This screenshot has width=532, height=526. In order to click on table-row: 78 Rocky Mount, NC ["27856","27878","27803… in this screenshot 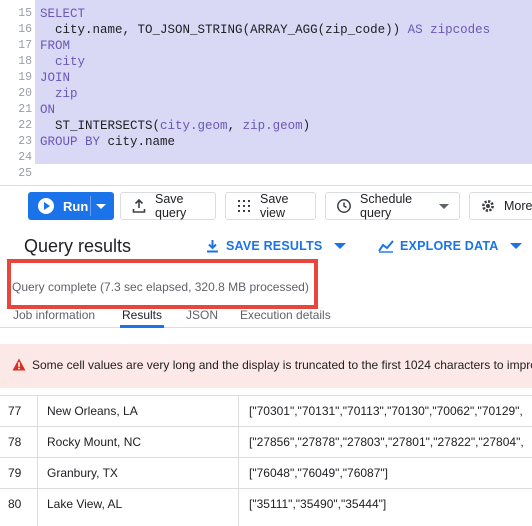, I will do `click(266, 441)`.